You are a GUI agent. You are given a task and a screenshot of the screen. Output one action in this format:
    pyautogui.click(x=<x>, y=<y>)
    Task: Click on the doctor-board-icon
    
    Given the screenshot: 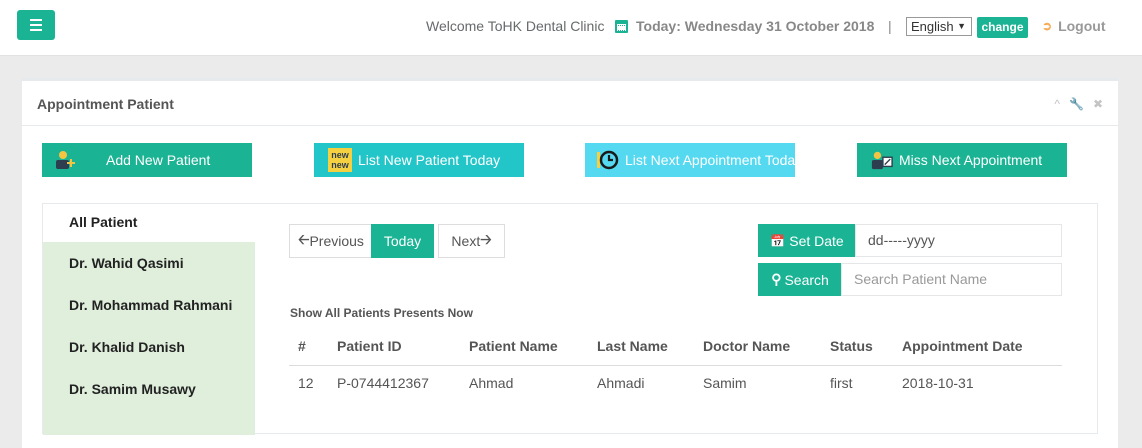 What is the action you would take?
    pyautogui.click(x=882, y=160)
    